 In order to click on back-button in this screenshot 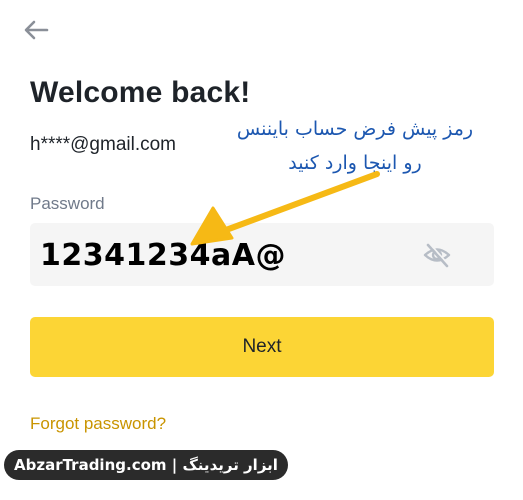, I will do `click(36, 30)`.